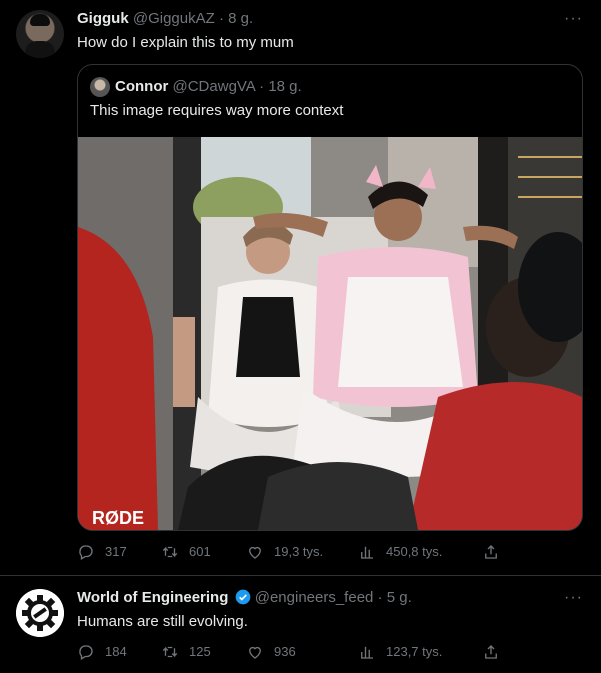 The image size is (601, 673). Describe the element at coordinates (414, 551) in the screenshot. I see `views-count: 450,8 tys.` at that location.